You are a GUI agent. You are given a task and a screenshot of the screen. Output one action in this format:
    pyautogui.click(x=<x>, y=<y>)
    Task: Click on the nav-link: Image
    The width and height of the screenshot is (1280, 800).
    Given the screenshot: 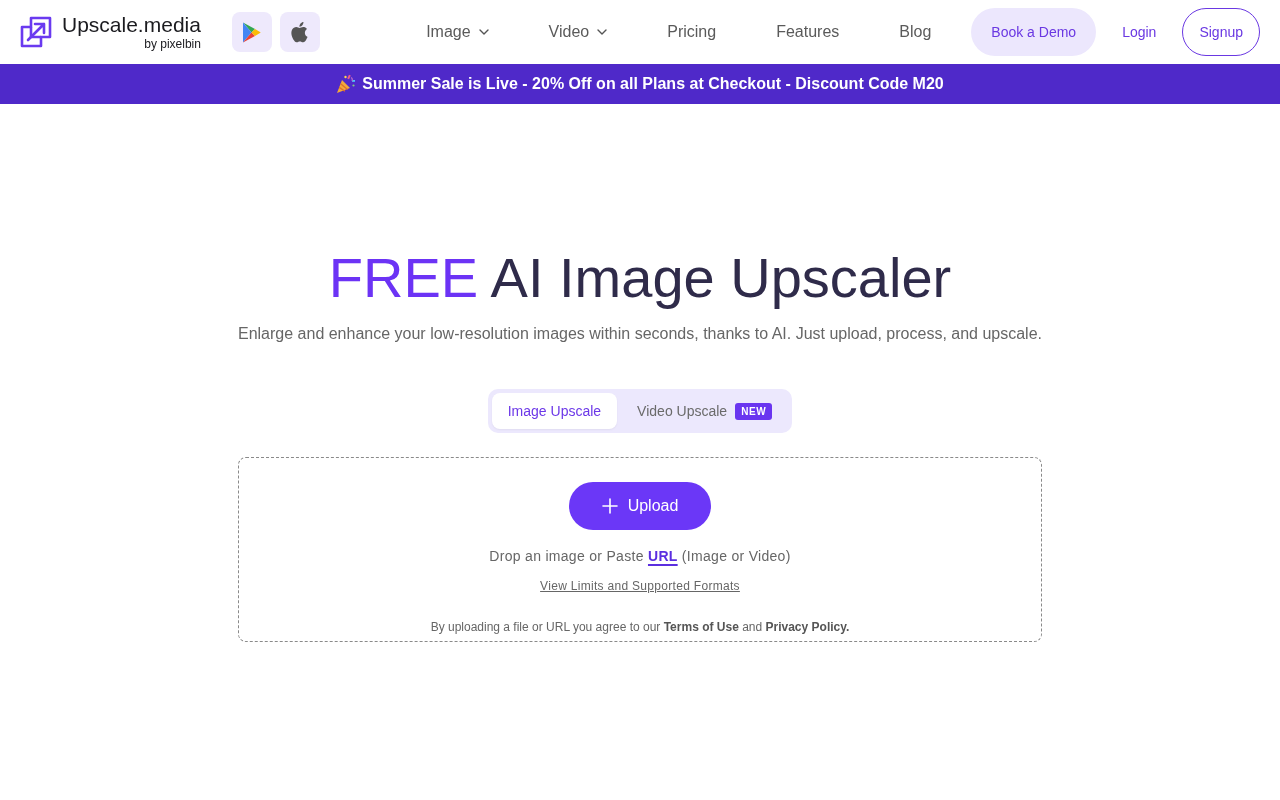 What is the action you would take?
    pyautogui.click(x=457, y=32)
    